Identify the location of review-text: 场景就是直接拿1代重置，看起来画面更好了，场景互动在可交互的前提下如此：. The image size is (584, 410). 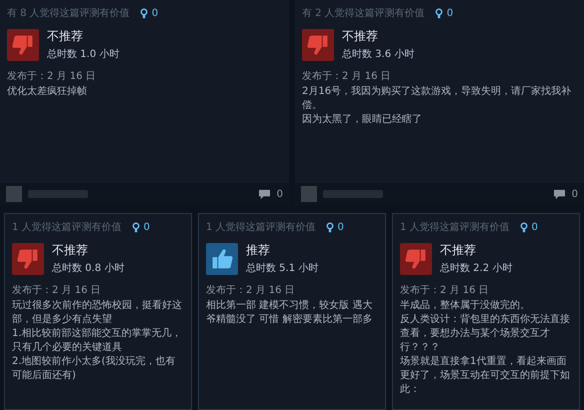
(485, 376).